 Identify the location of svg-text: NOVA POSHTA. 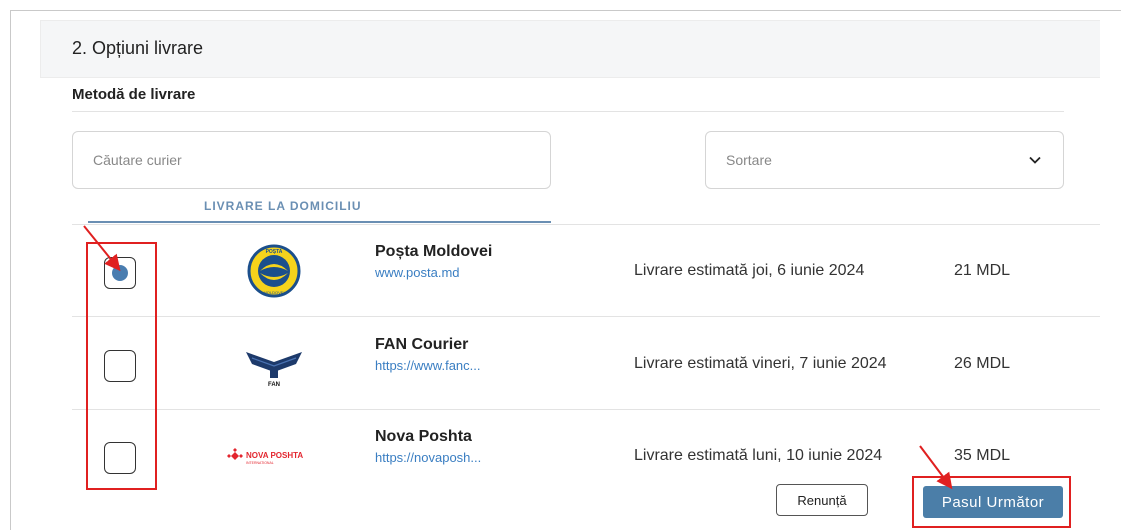
(274, 455).